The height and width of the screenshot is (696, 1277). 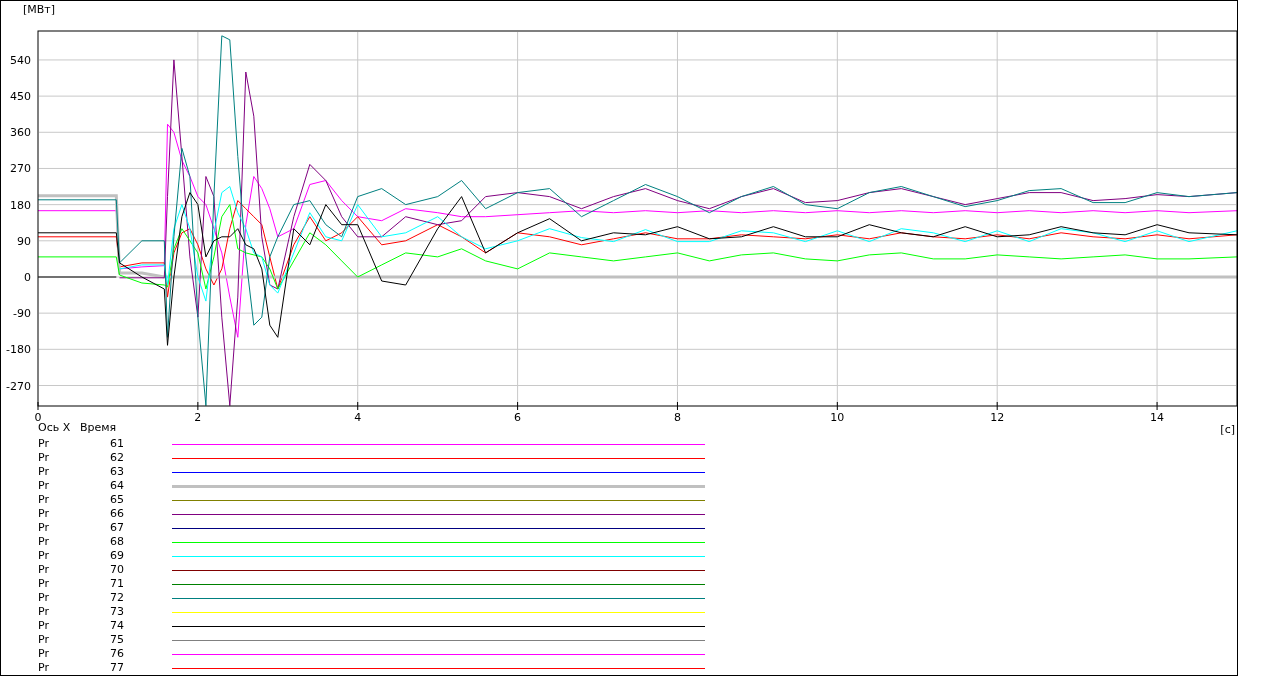 What do you see at coordinates (116, 598) in the screenshot?
I see `legend-number: 72` at bounding box center [116, 598].